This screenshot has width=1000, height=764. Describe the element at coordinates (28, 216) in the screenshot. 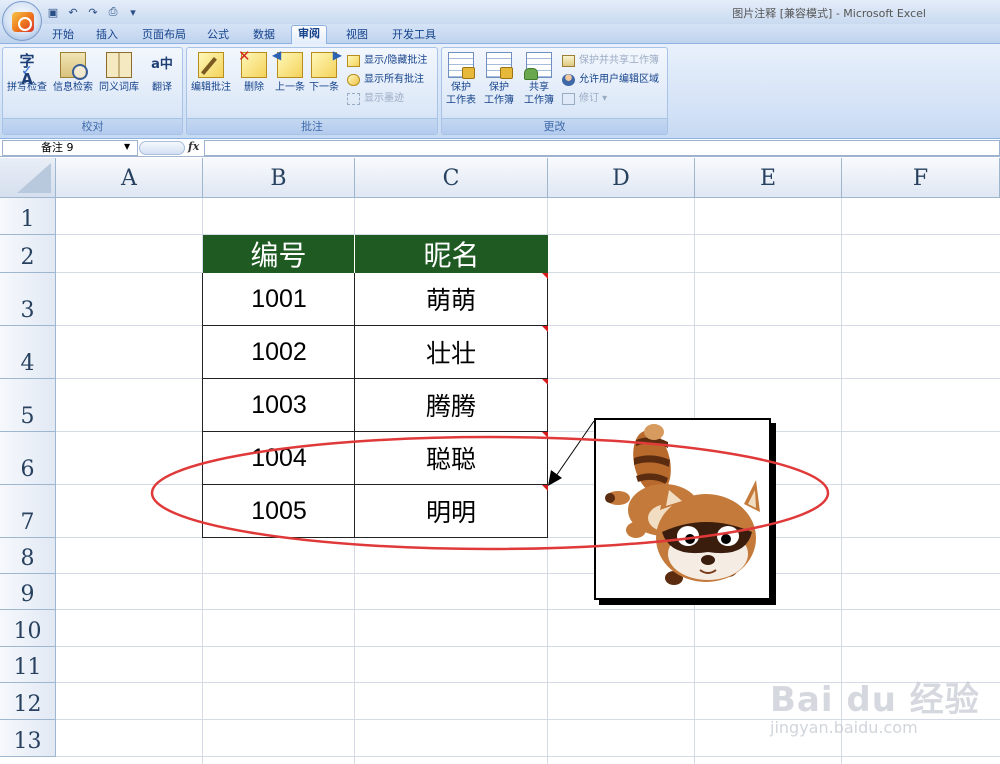

I see `row-header-1: 1` at that location.